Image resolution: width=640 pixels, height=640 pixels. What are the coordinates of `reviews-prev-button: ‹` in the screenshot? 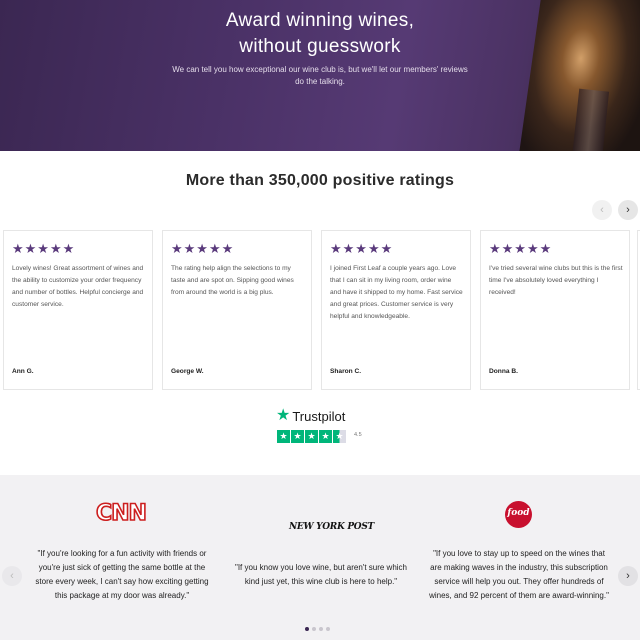 It's located at (602, 210).